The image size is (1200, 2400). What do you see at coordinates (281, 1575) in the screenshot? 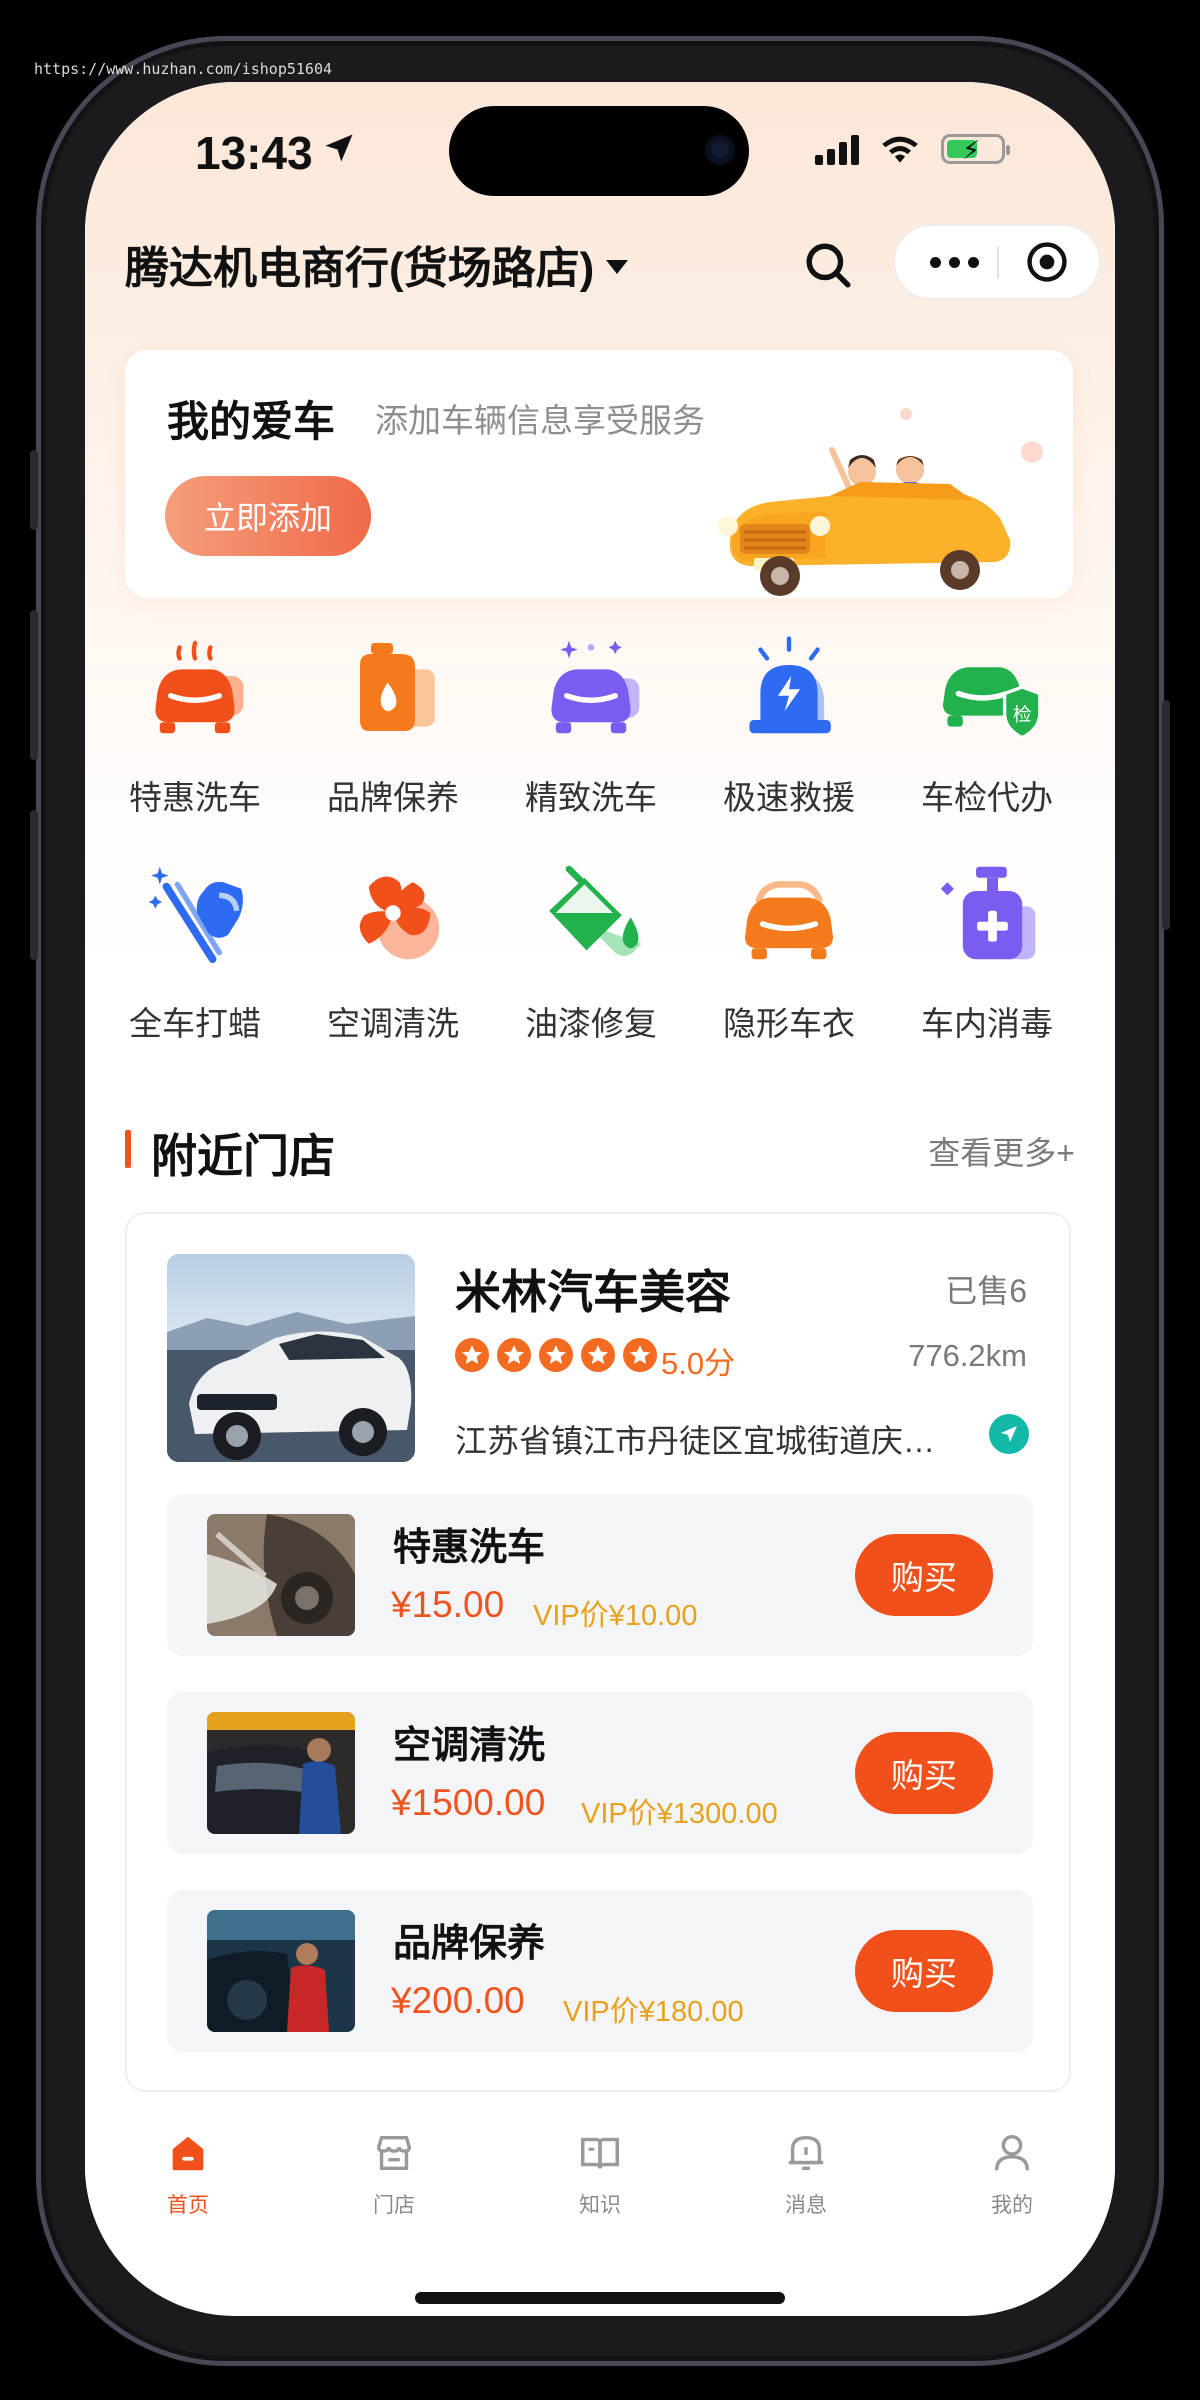
I see `service-thumbnail-car-wash` at bounding box center [281, 1575].